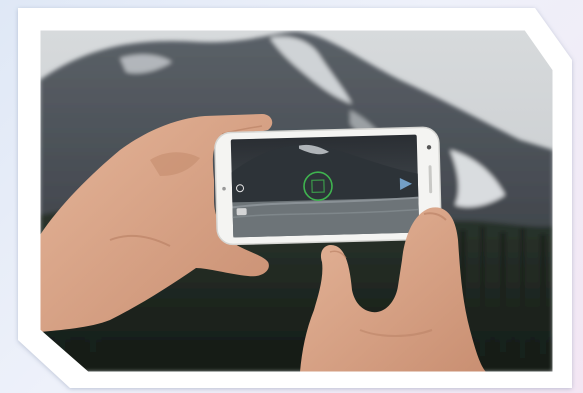 This screenshot has height=393, width=583. I want to click on video-mode-icon, so click(241, 212).